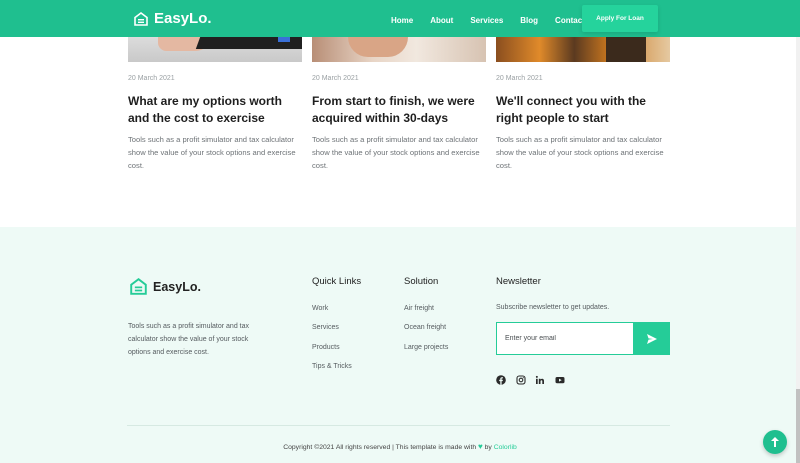 Image resolution: width=800 pixels, height=463 pixels. What do you see at coordinates (798, 231) in the screenshot?
I see `page-scrollbar` at bounding box center [798, 231].